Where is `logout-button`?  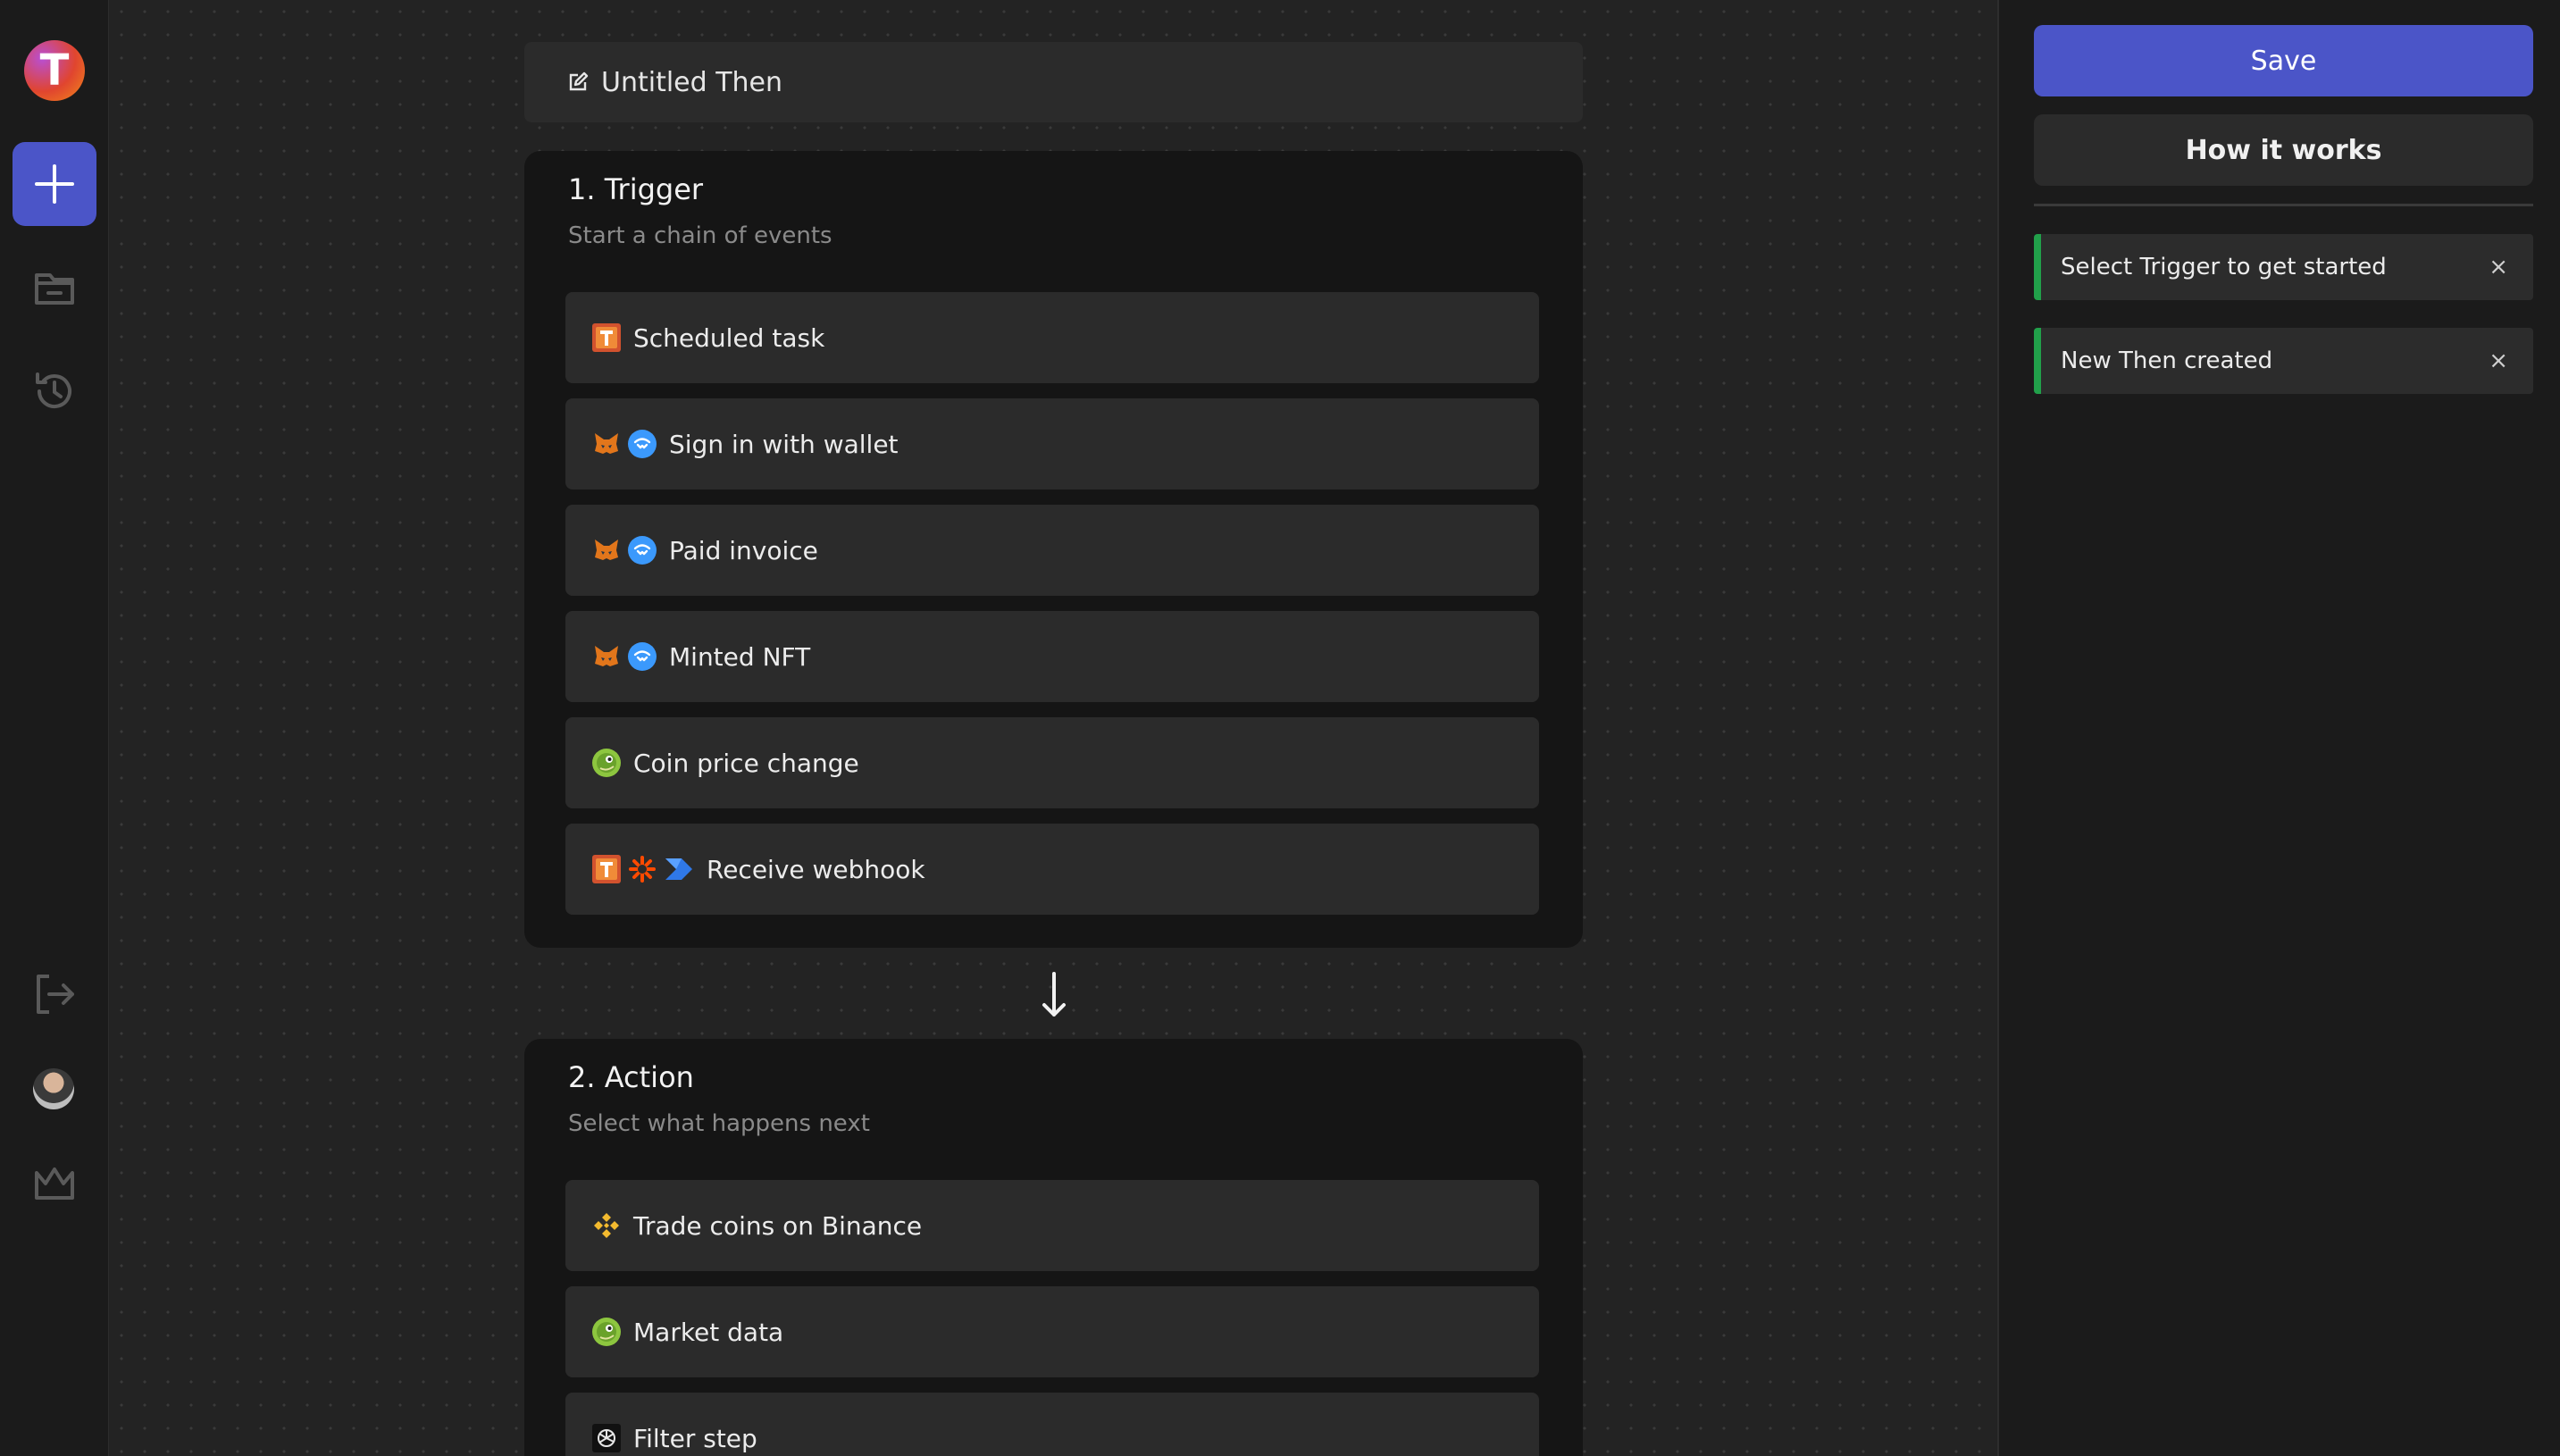 logout-button is located at coordinates (54, 994).